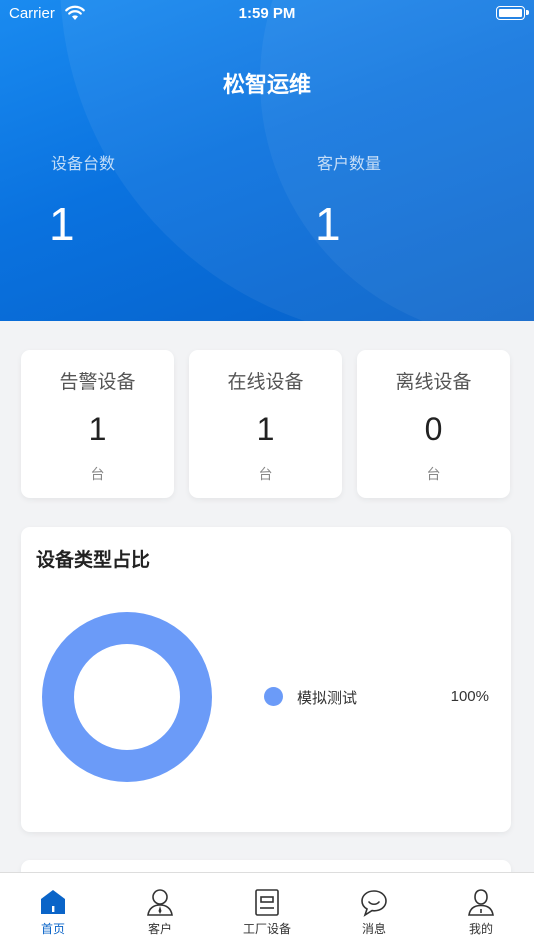  I want to click on tab-label: 首页, so click(52, 929).